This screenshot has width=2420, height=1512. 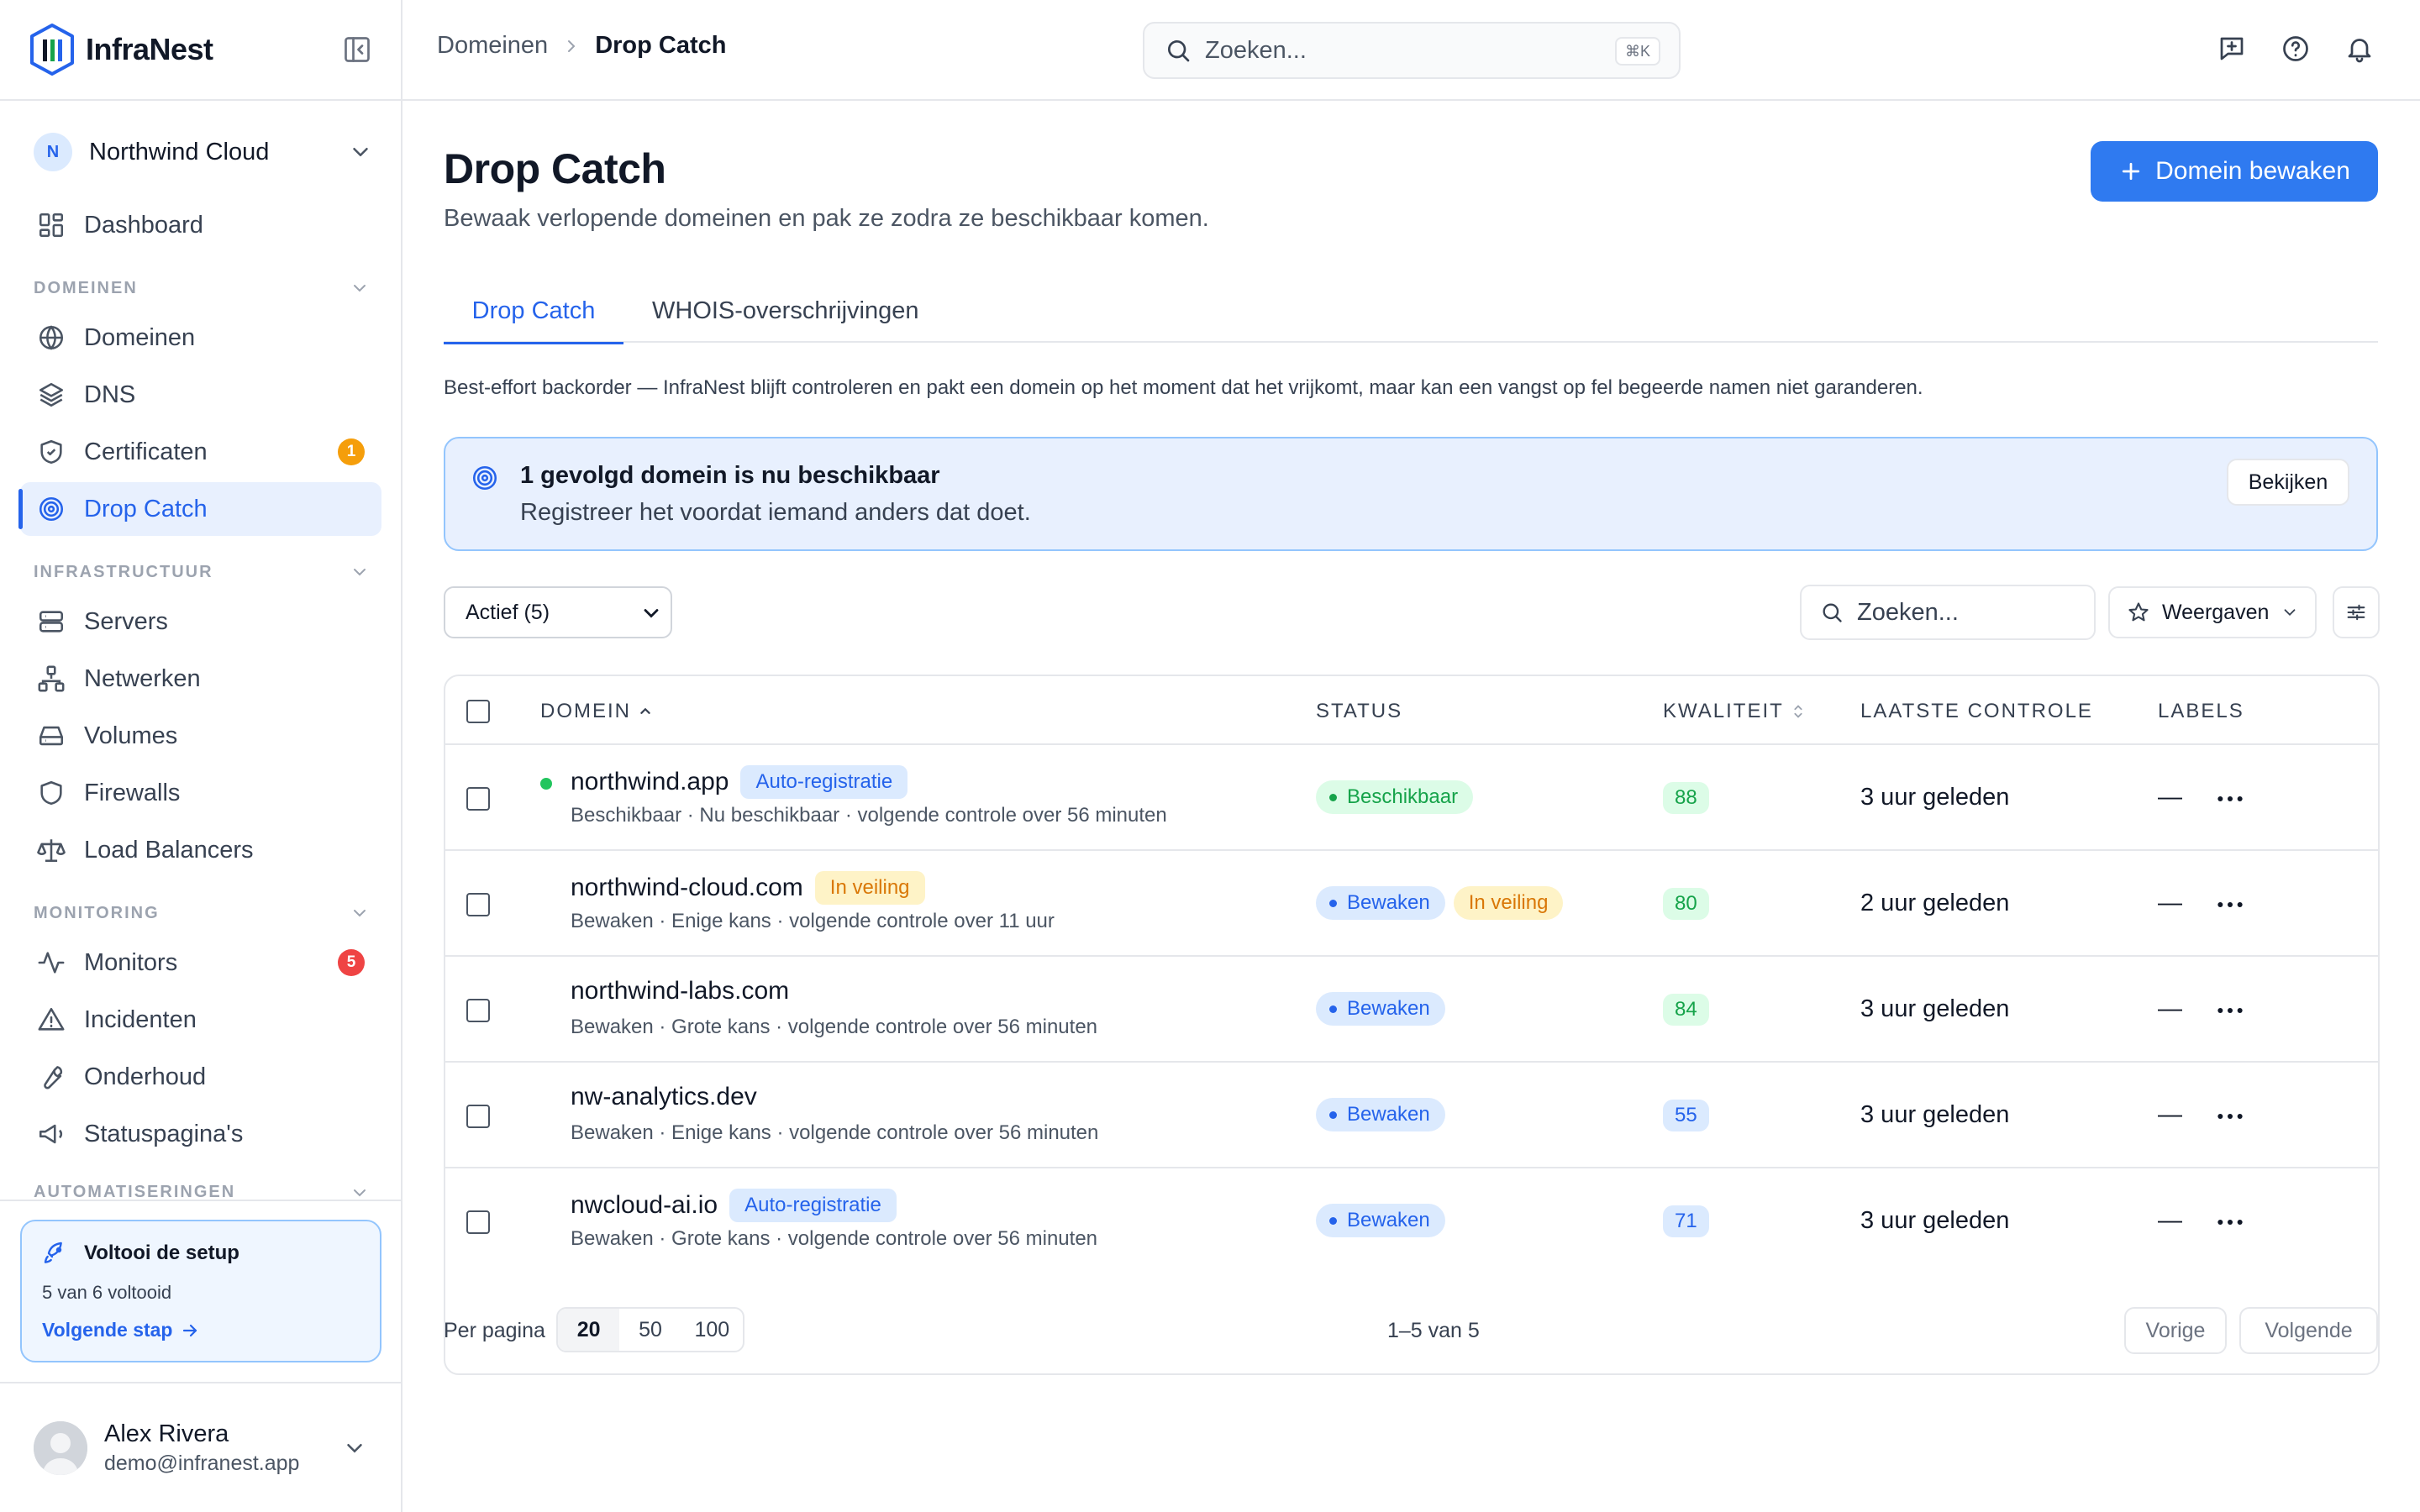 What do you see at coordinates (533, 311) in the screenshot?
I see `tab-drop-catch: Drop Catch` at bounding box center [533, 311].